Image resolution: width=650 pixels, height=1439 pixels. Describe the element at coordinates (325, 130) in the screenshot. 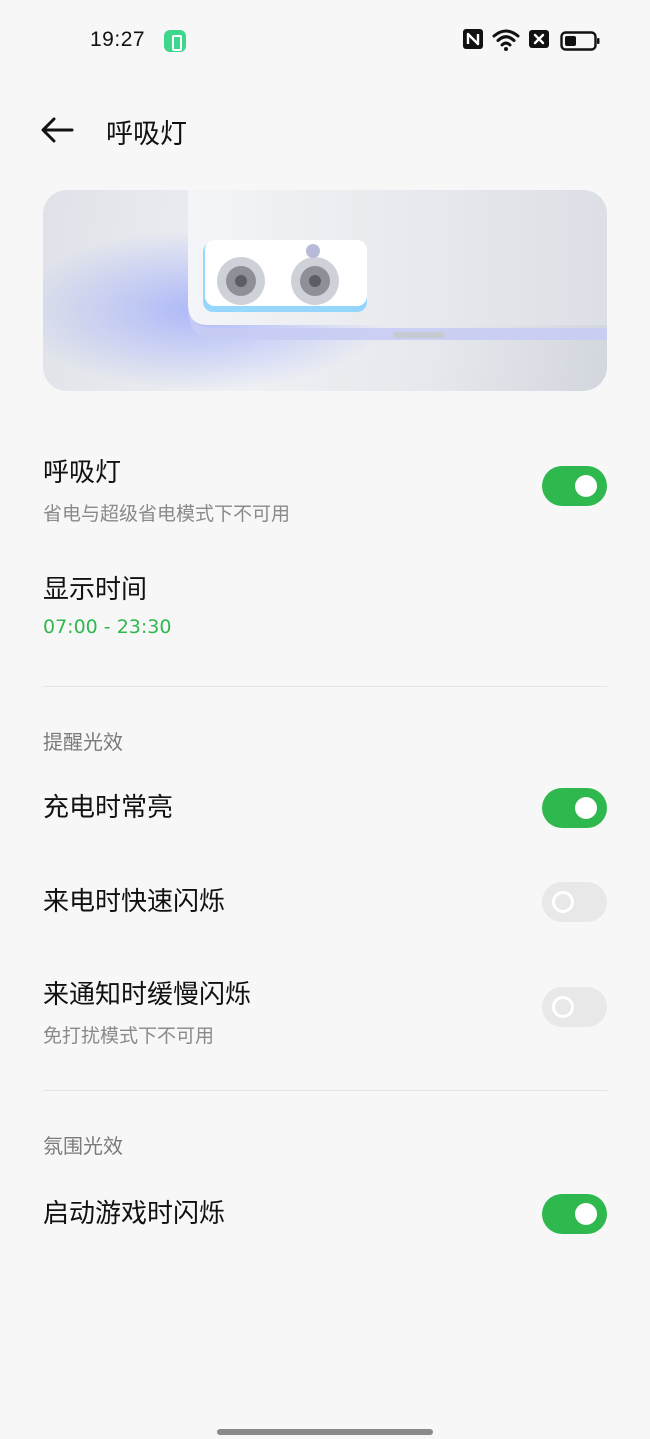

I see `app-bar: 呼吸灯` at that location.